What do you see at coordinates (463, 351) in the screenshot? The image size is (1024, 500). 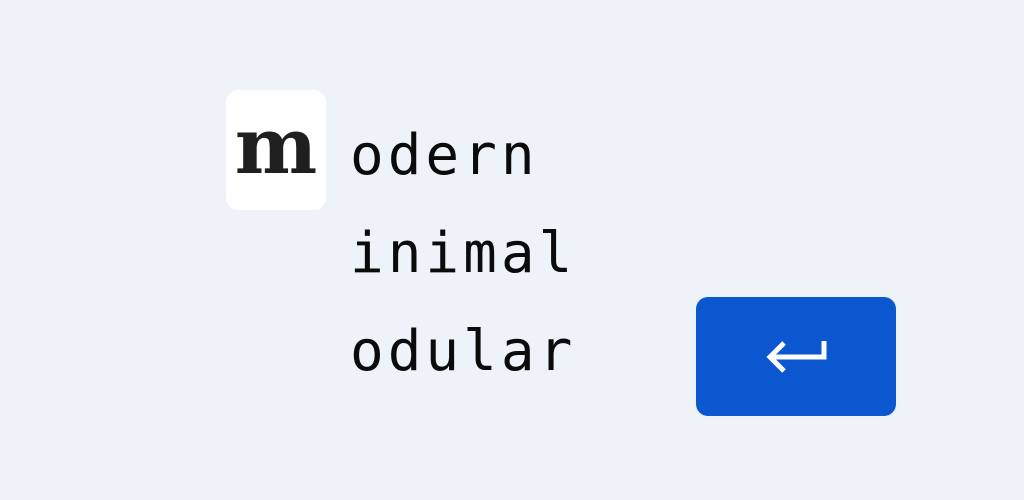 I see `word-modular-suffix: odular` at bounding box center [463, 351].